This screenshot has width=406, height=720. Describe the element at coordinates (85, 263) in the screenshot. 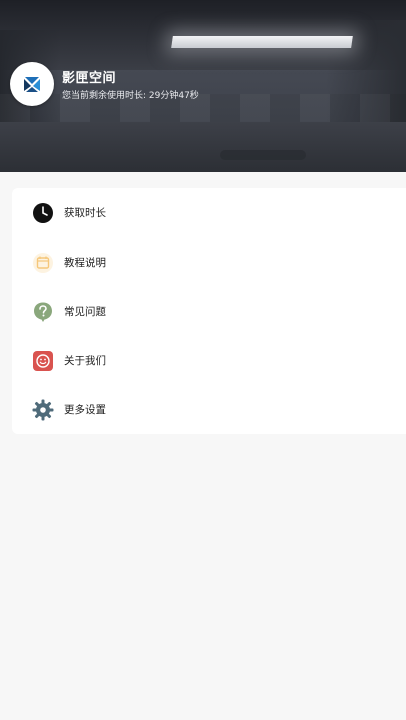

I see `menu-item-label: 教程说明` at that location.